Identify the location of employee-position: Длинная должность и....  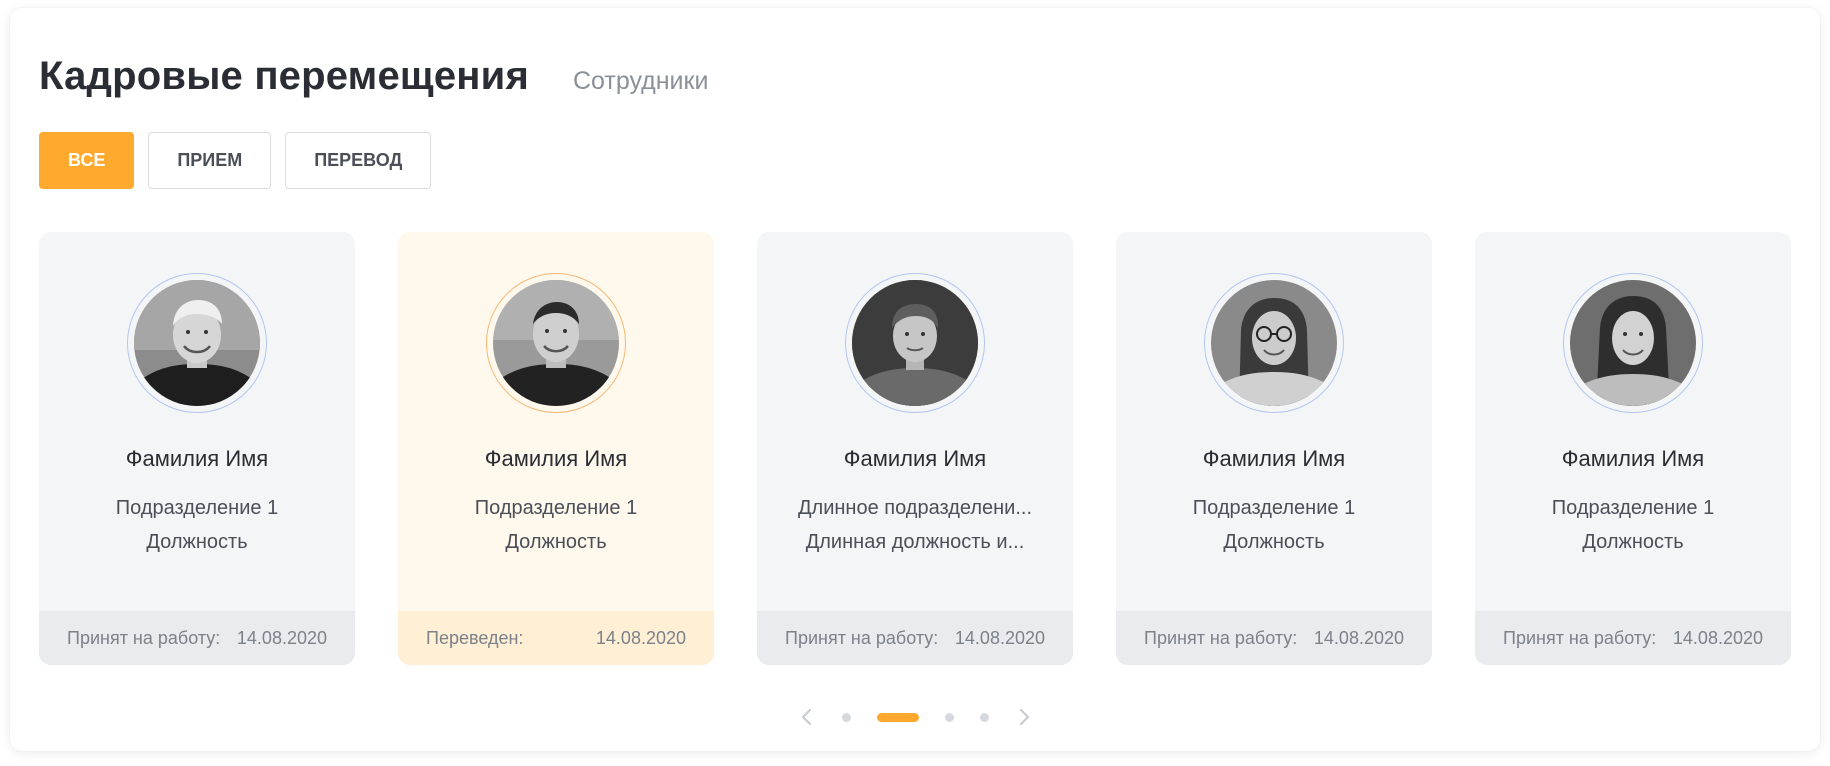
(915, 542).